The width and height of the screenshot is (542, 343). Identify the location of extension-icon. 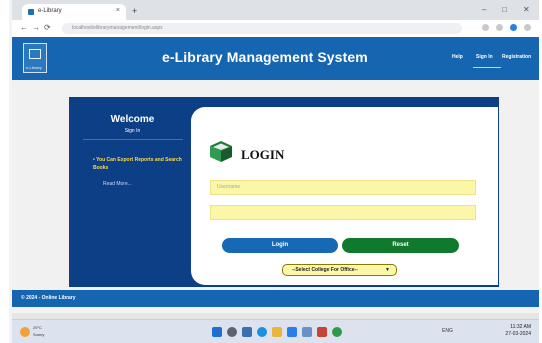
(485, 27).